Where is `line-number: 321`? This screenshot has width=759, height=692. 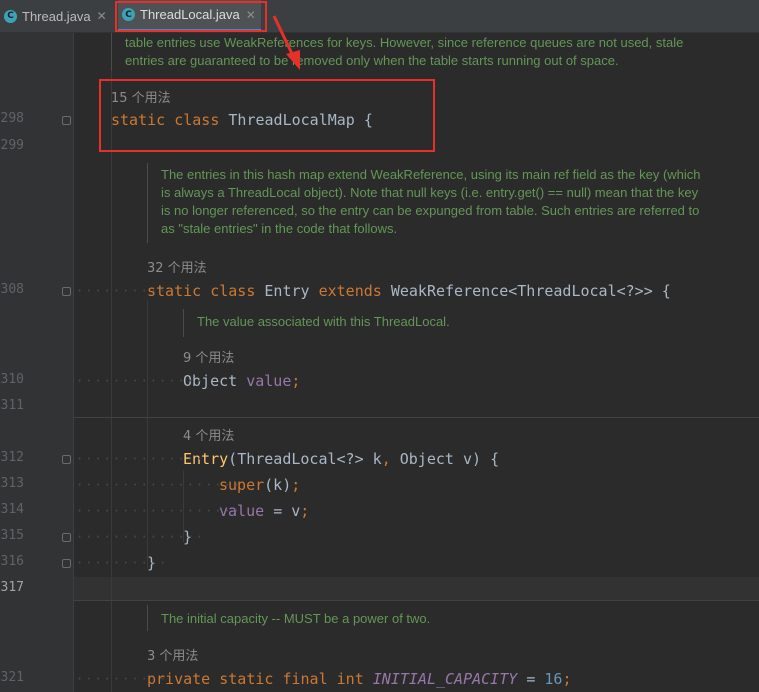
line-number: 321 is located at coordinates (12, 677).